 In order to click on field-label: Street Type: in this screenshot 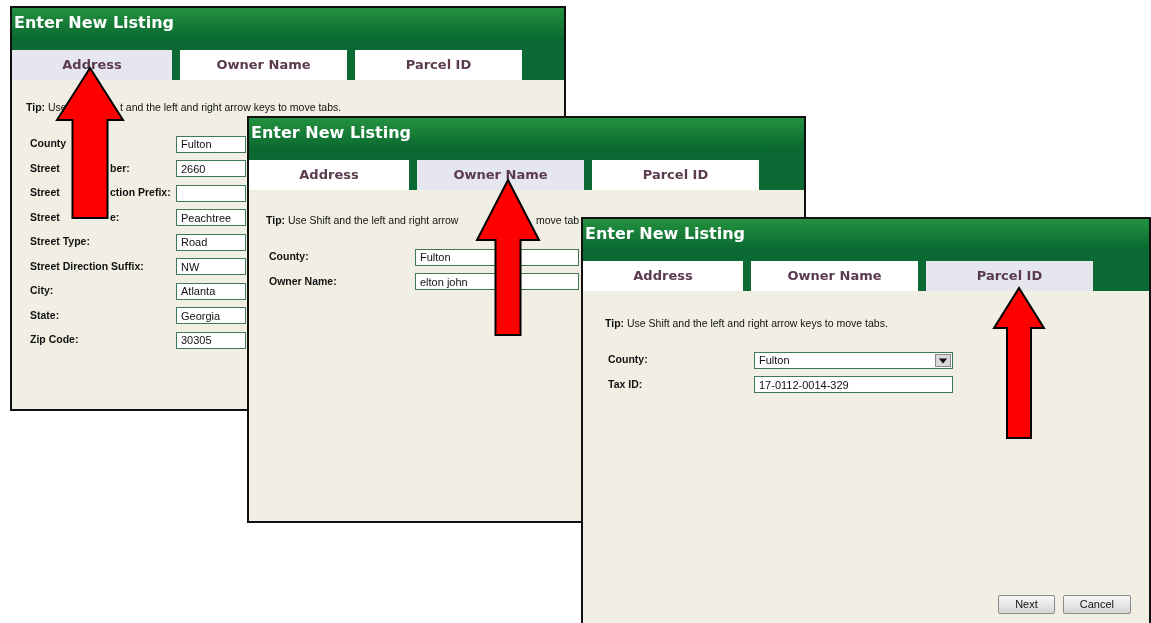, I will do `click(60, 242)`.